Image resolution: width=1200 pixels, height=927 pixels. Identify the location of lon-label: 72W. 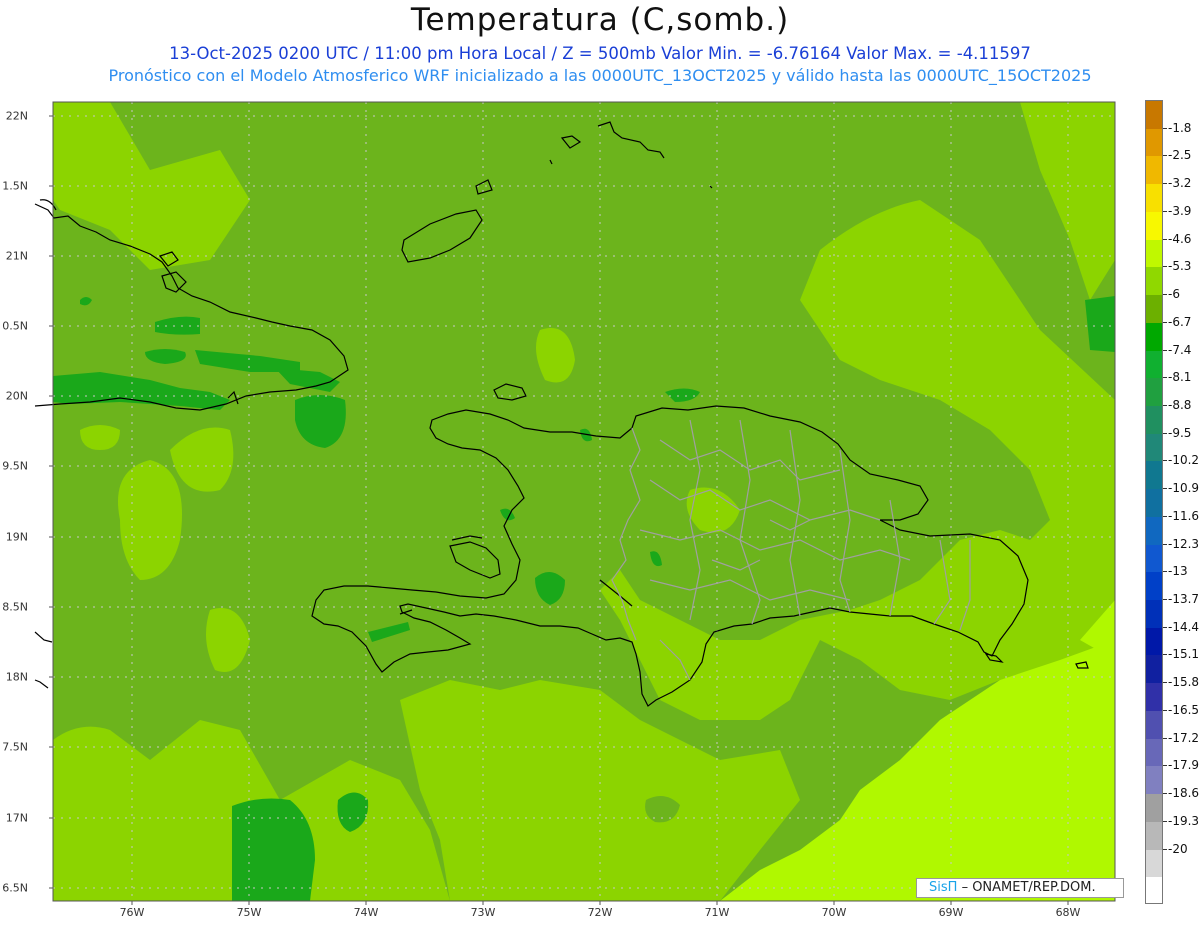
(600, 912).